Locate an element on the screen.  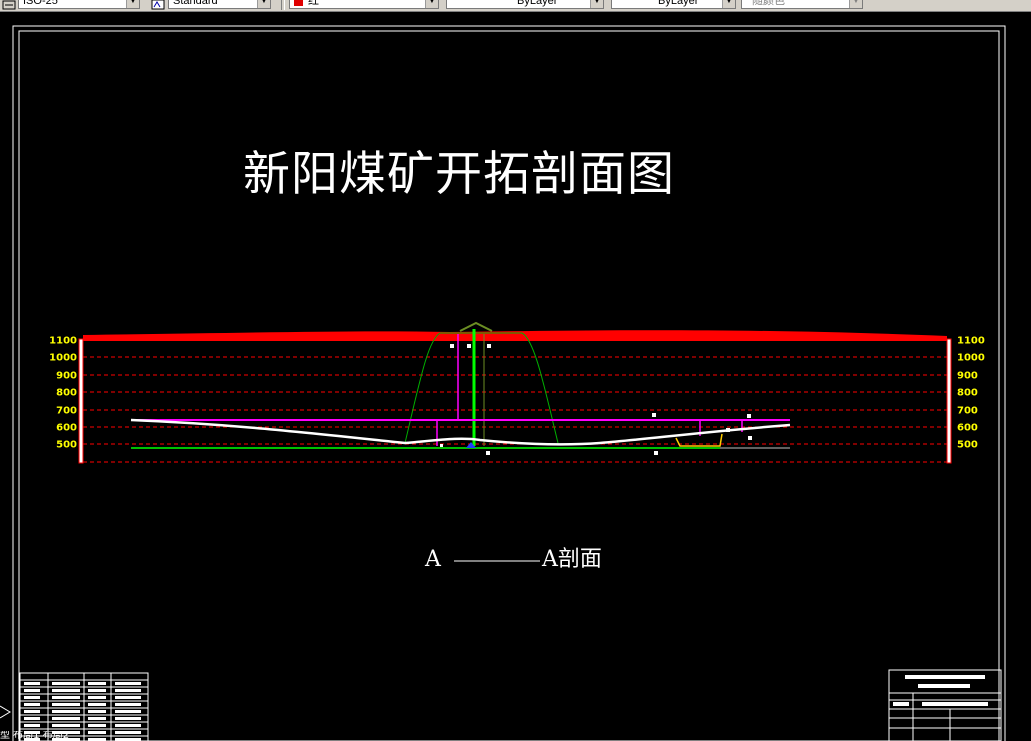
color-select: 红 ▼ is located at coordinates (364, 4).